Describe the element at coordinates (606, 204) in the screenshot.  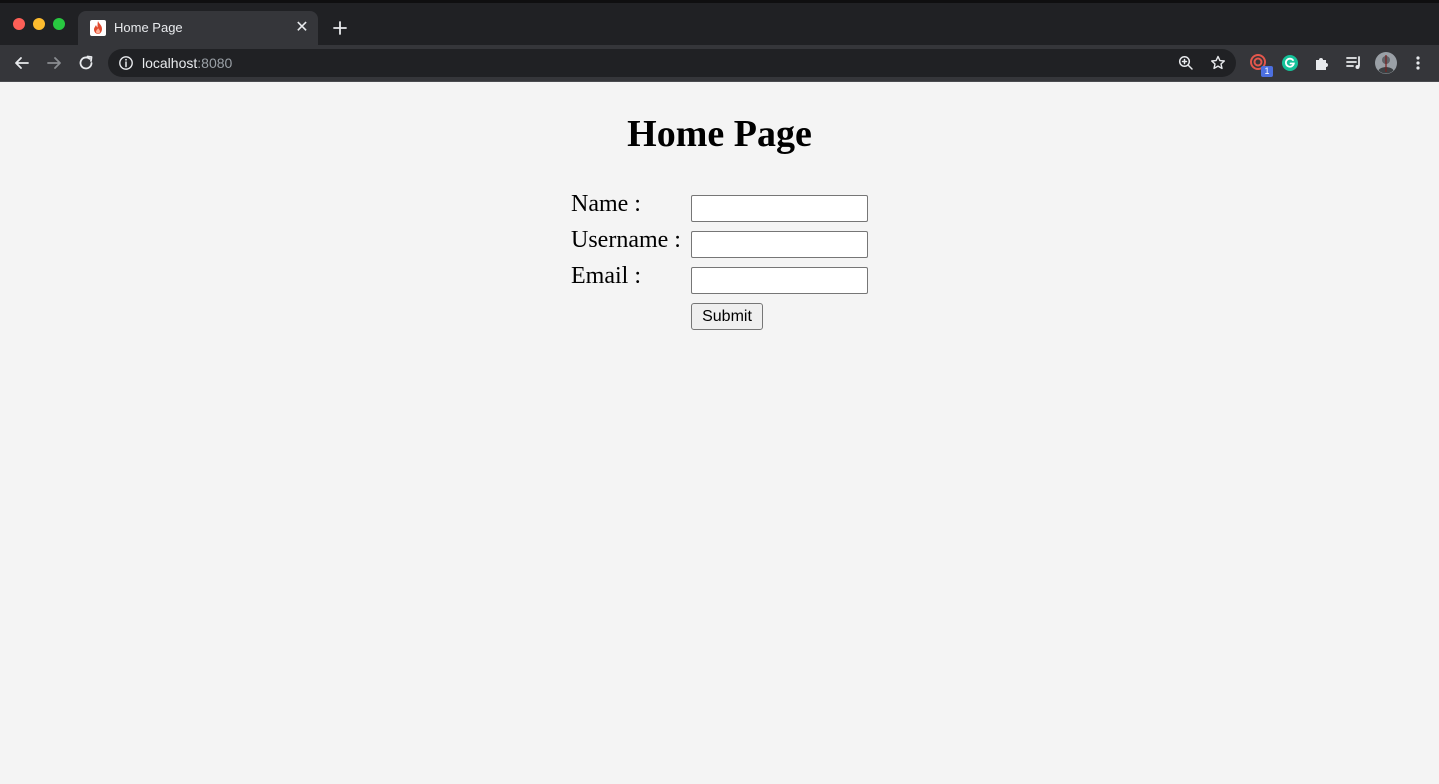
I see `name-label: Name :` at that location.